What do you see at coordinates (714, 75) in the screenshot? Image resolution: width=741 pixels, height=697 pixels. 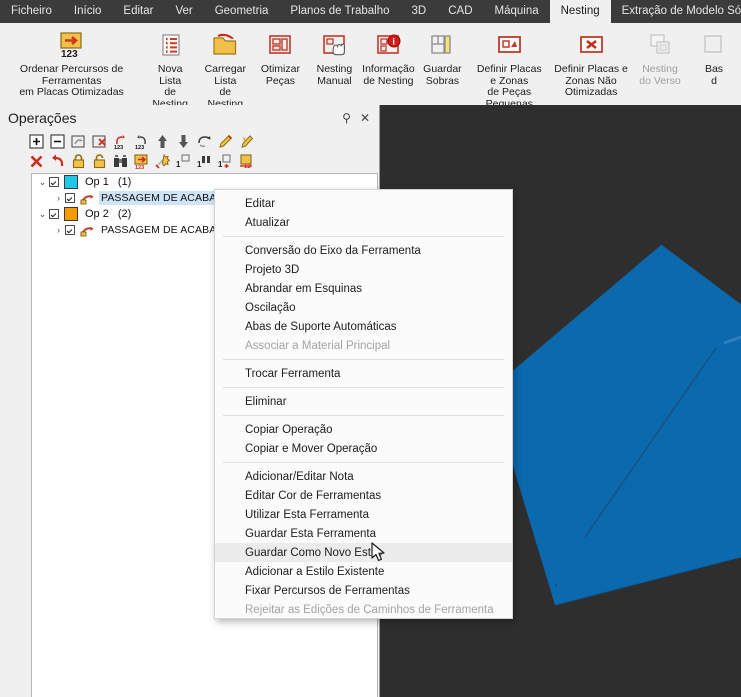 I see `ribbon-button-label: Bas d` at bounding box center [714, 75].